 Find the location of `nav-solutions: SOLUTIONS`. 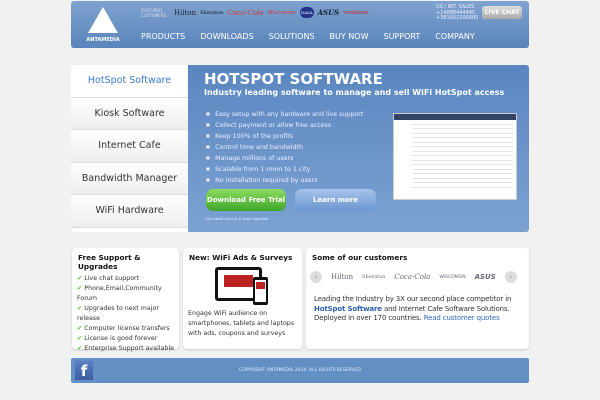

nav-solutions: SOLUTIONS is located at coordinates (292, 36).